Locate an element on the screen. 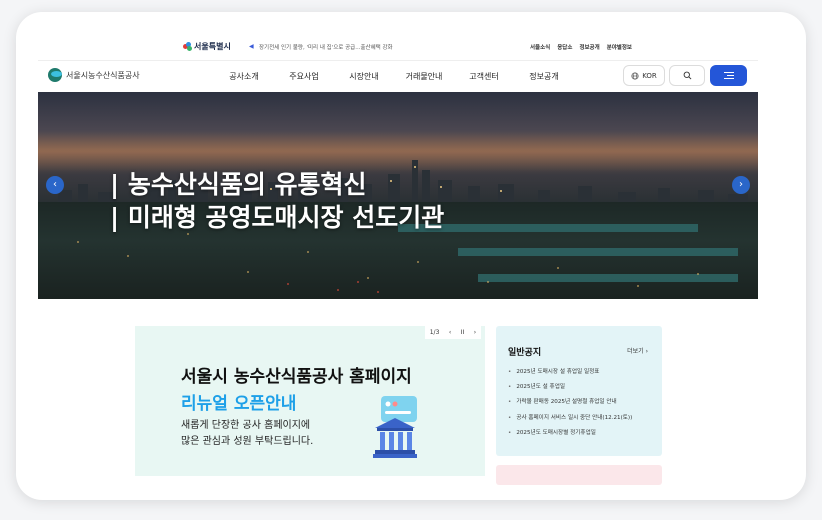  brand-name: 서울시농수산식품공사 is located at coordinates (103, 75).